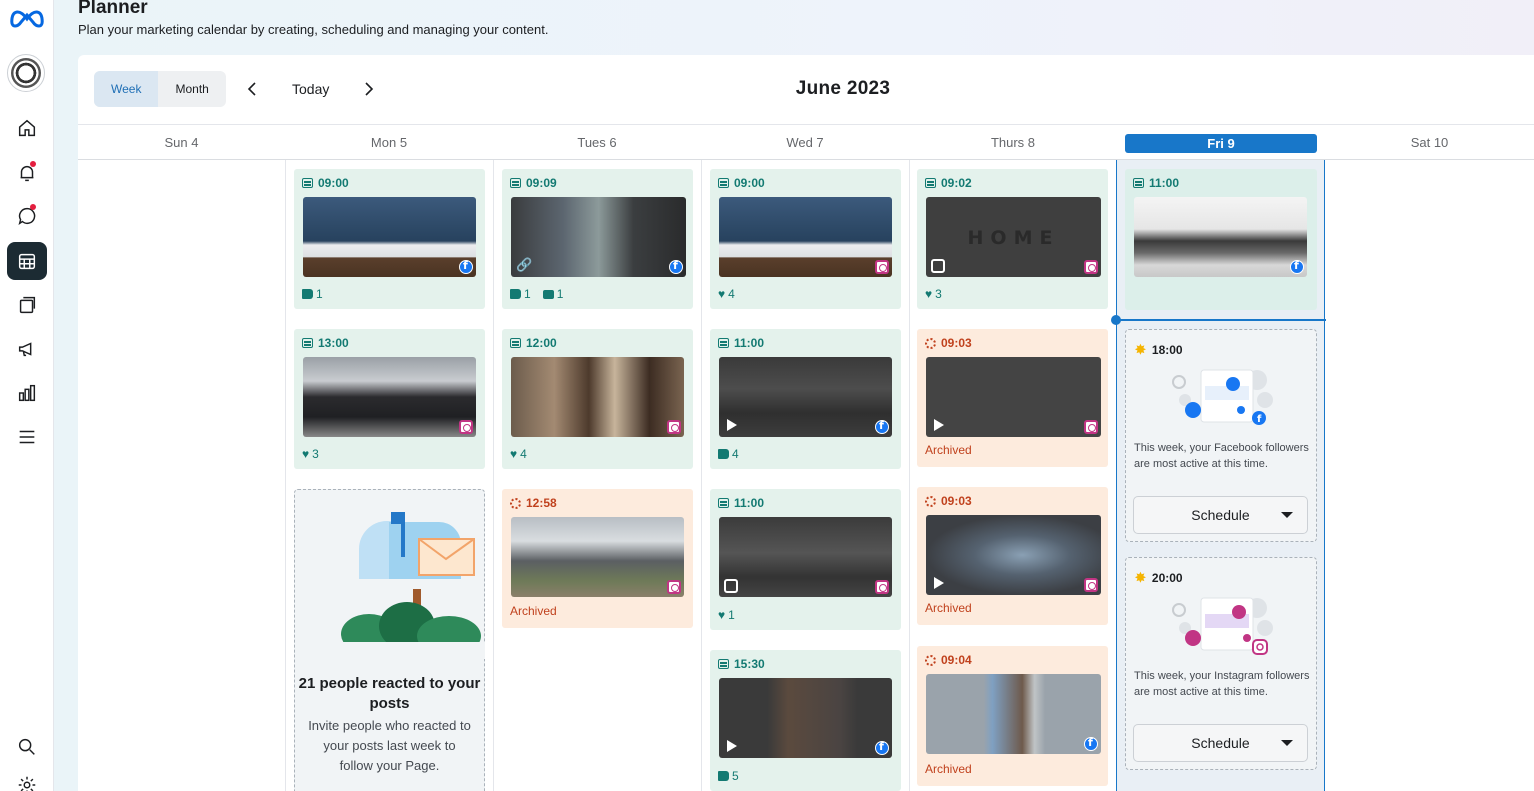 The image size is (1534, 791). Describe the element at coordinates (27, 17) in the screenshot. I see `meta-logo-icon` at that location.